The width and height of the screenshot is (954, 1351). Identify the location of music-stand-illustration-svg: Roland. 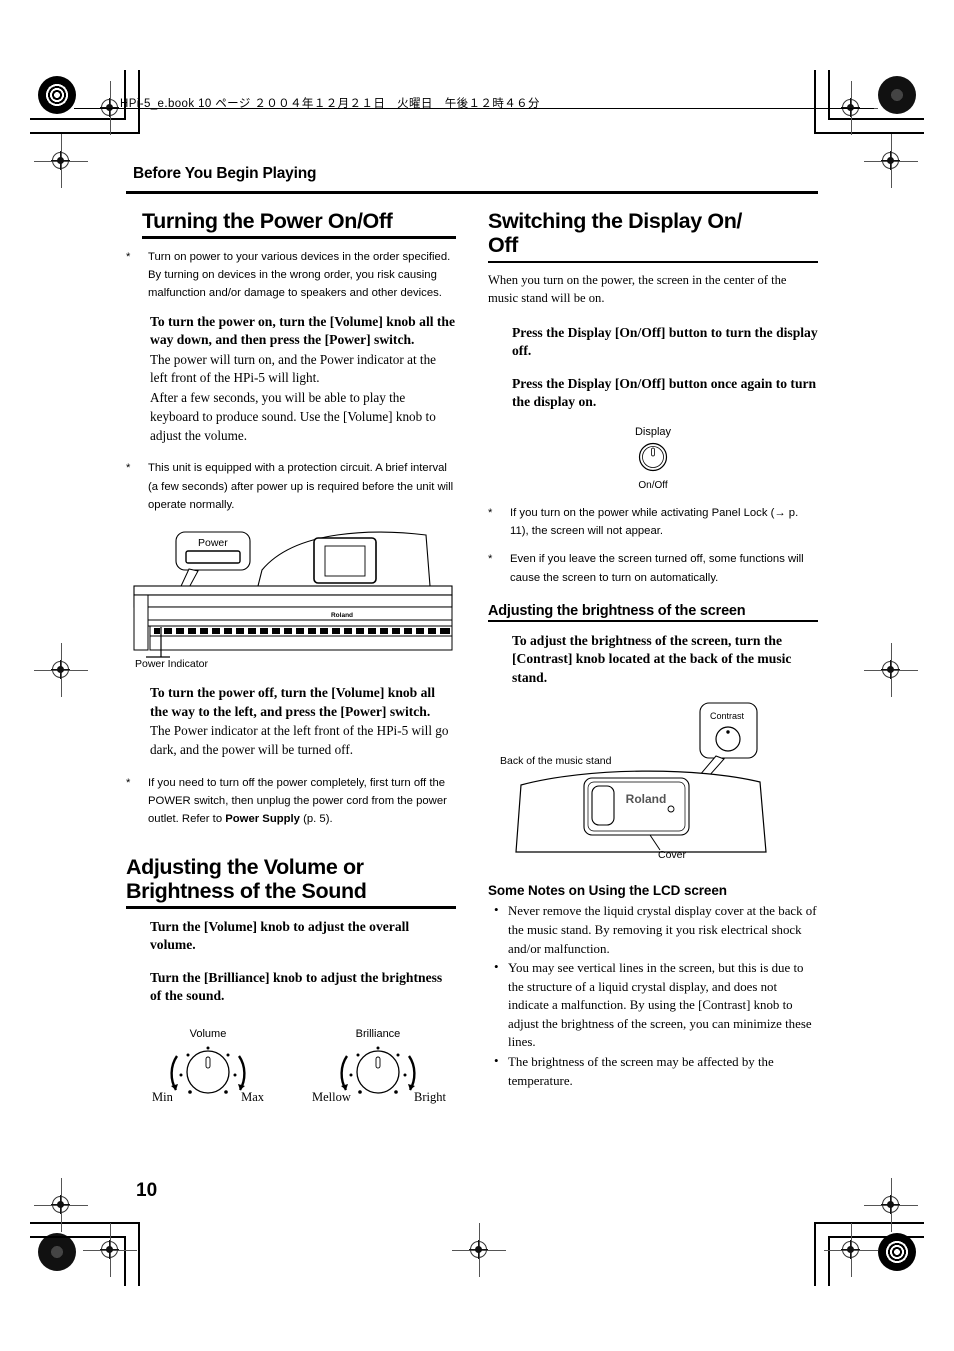
(641, 777).